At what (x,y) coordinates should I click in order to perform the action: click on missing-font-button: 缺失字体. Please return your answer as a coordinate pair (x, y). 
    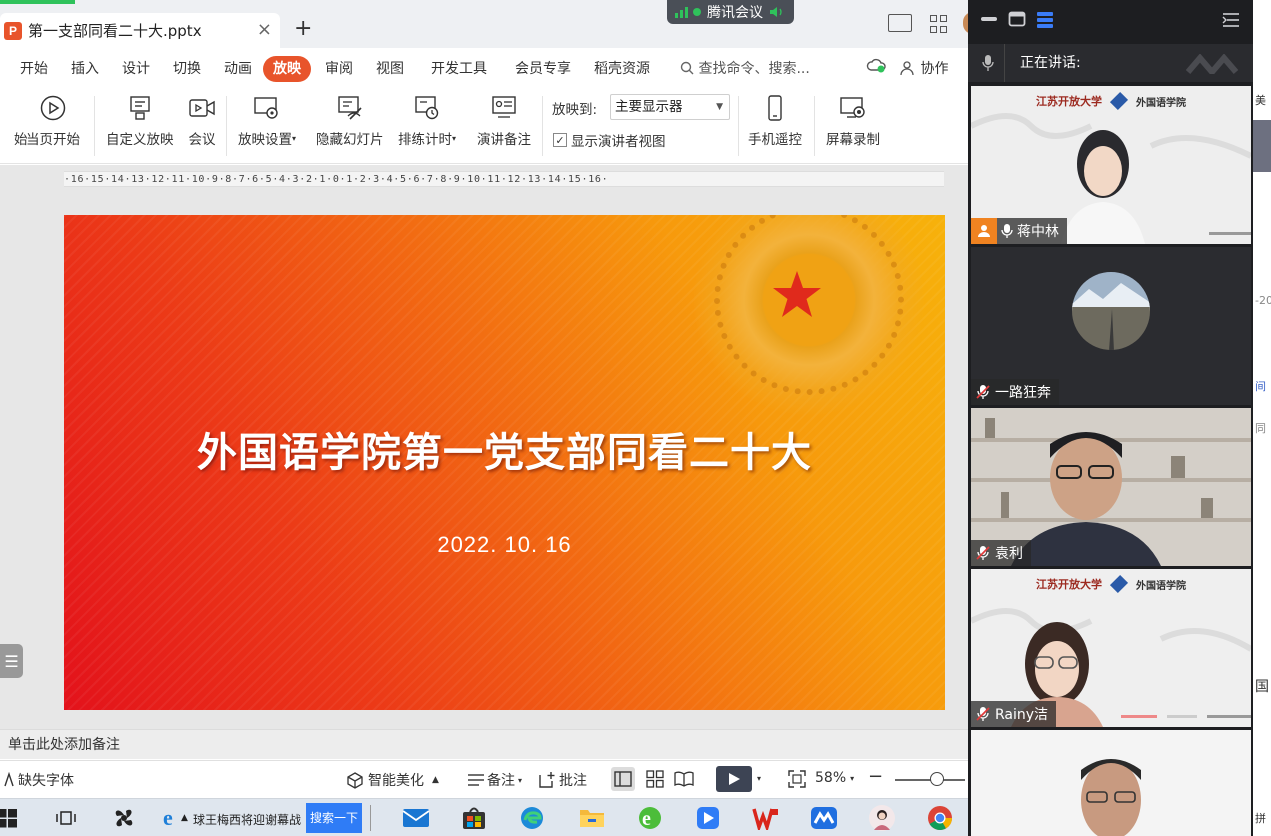
    Looking at the image, I should click on (38, 780).